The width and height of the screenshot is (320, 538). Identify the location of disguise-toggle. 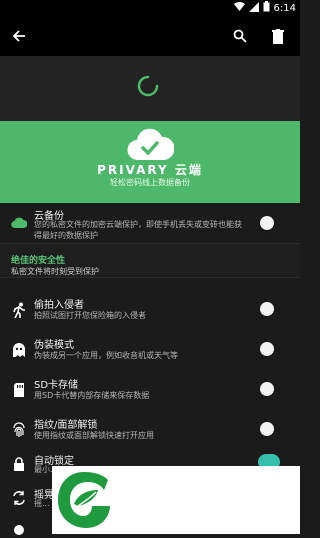
(267, 349).